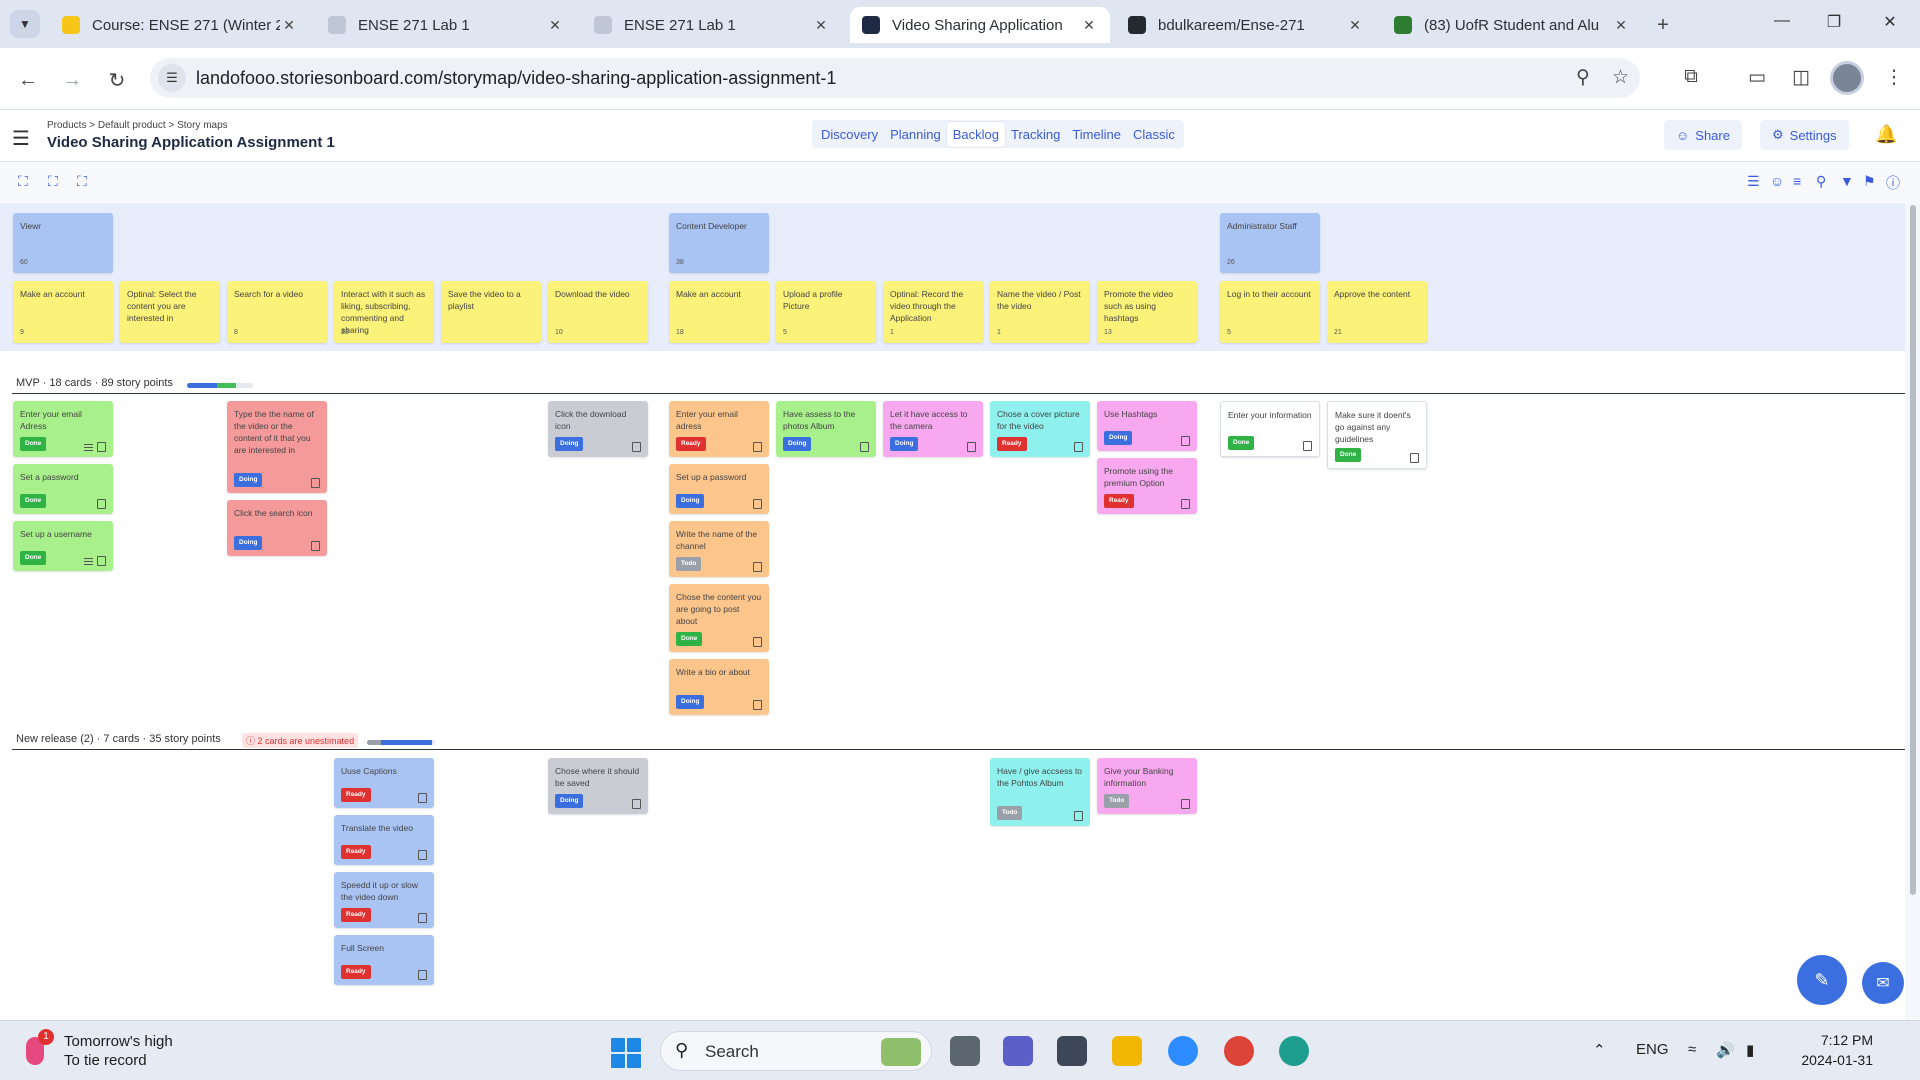  What do you see at coordinates (1246, 25) in the screenshot?
I see `browser-tab: bdulkareem/Ense-271 ✕` at bounding box center [1246, 25].